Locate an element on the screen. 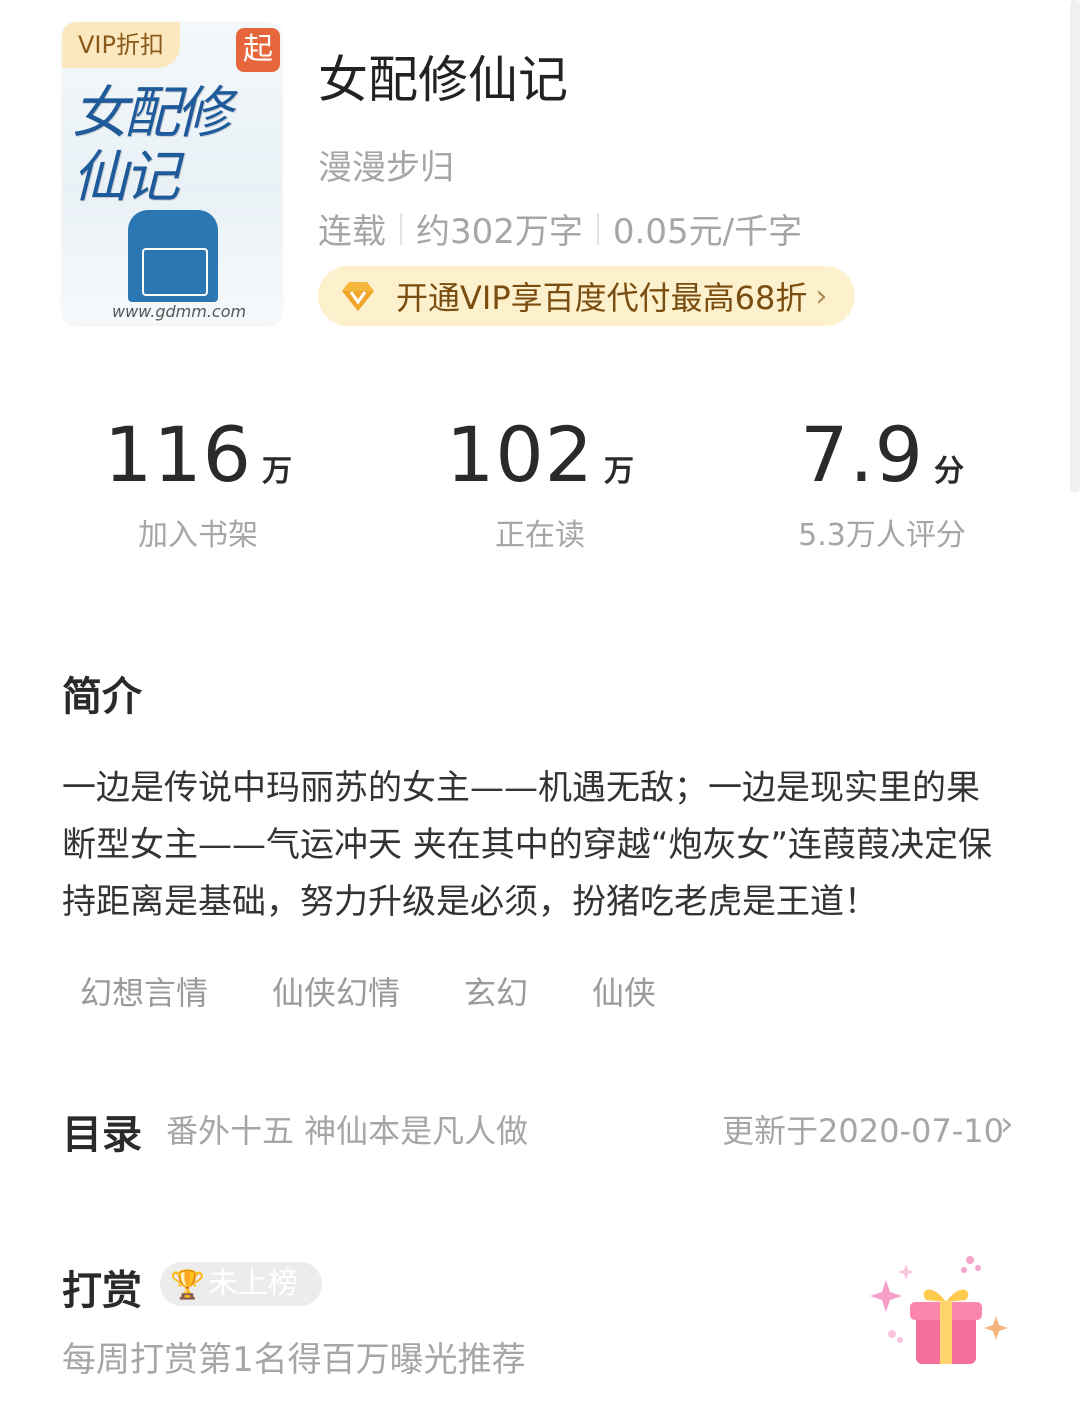 Image resolution: width=1080 pixels, height=1410 pixels. update-date: 更新于2020-07-10 is located at coordinates (863, 1129).